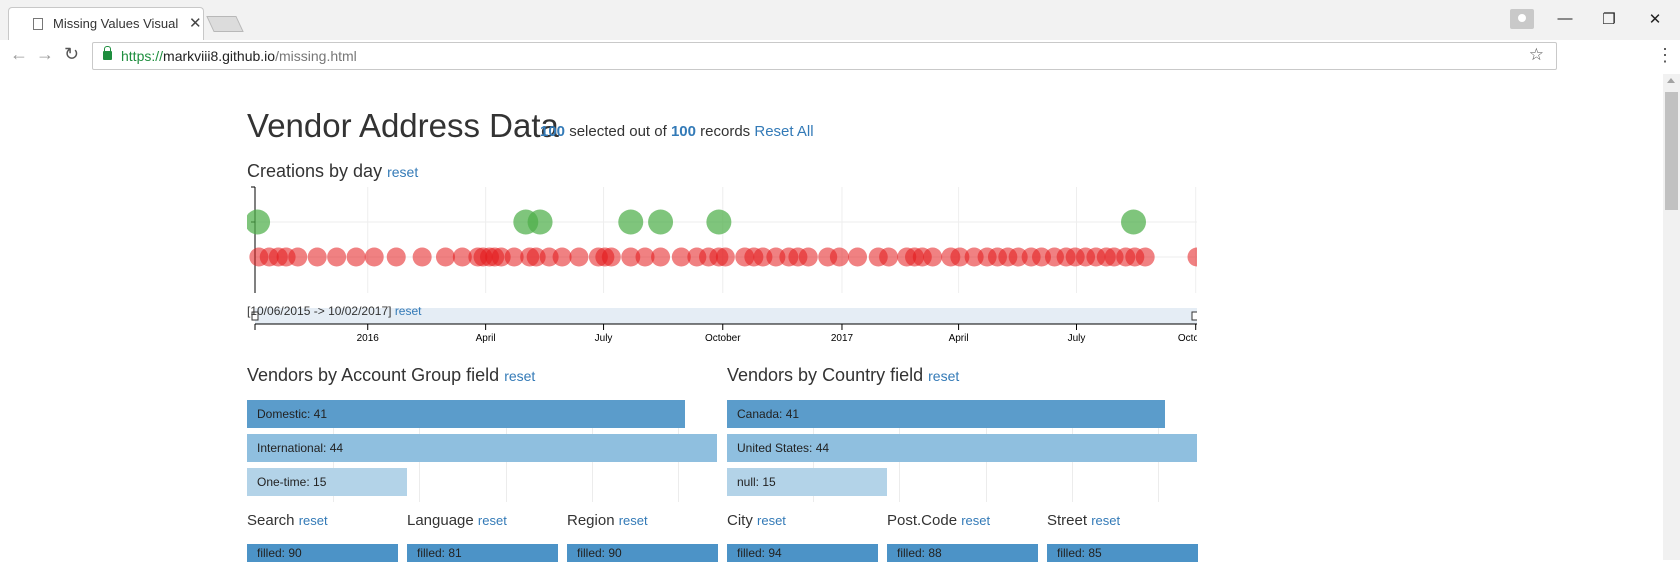 This screenshot has height=562, width=1680. I want to click on search-filled-bar: filled: 90, so click(322, 553).